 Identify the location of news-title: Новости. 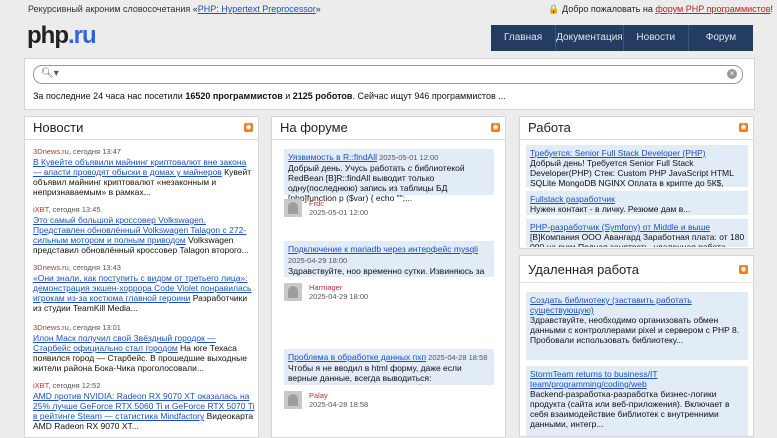
(58, 127).